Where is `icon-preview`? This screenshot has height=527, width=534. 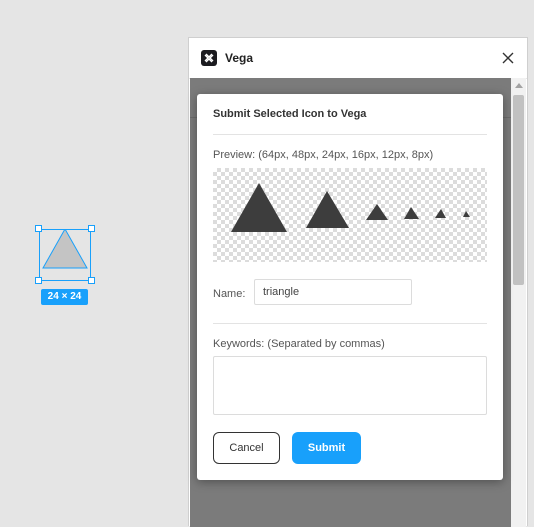
icon-preview is located at coordinates (350, 215).